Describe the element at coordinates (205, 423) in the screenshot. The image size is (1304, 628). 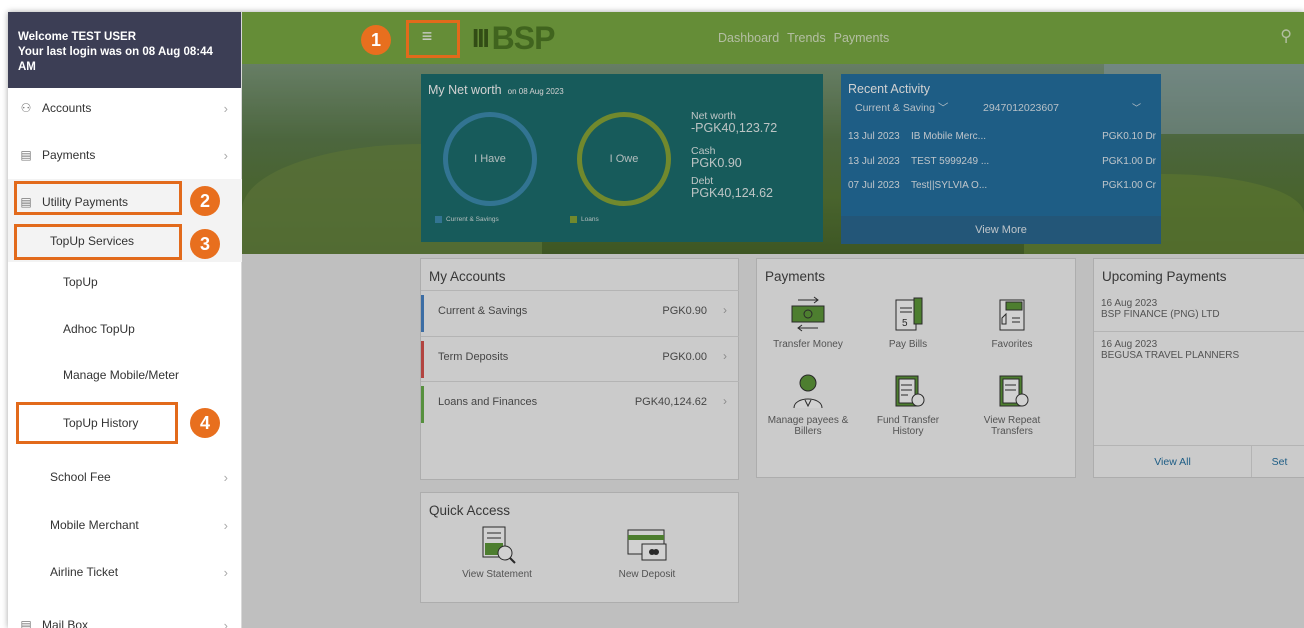
I see `callout-badge-4: 4` at that location.